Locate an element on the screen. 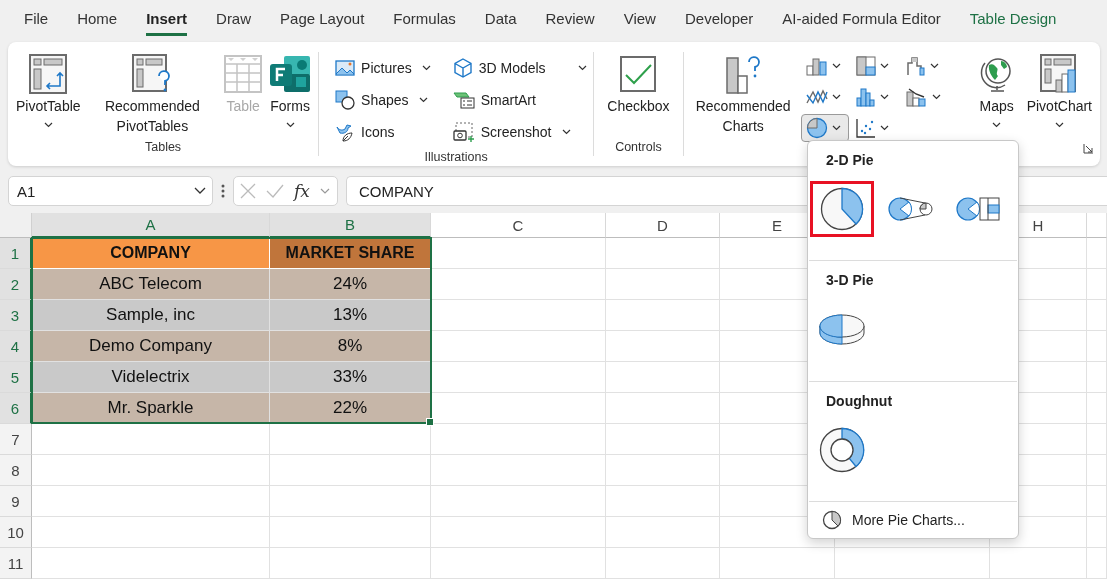 The height and width of the screenshot is (579, 1107). table-cell: Videlectrix is located at coordinates (151, 377).